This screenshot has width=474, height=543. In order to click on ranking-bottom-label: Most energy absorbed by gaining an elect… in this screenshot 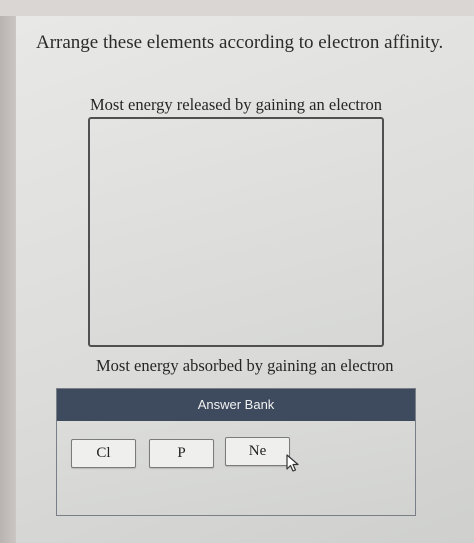, I will do `click(245, 365)`.